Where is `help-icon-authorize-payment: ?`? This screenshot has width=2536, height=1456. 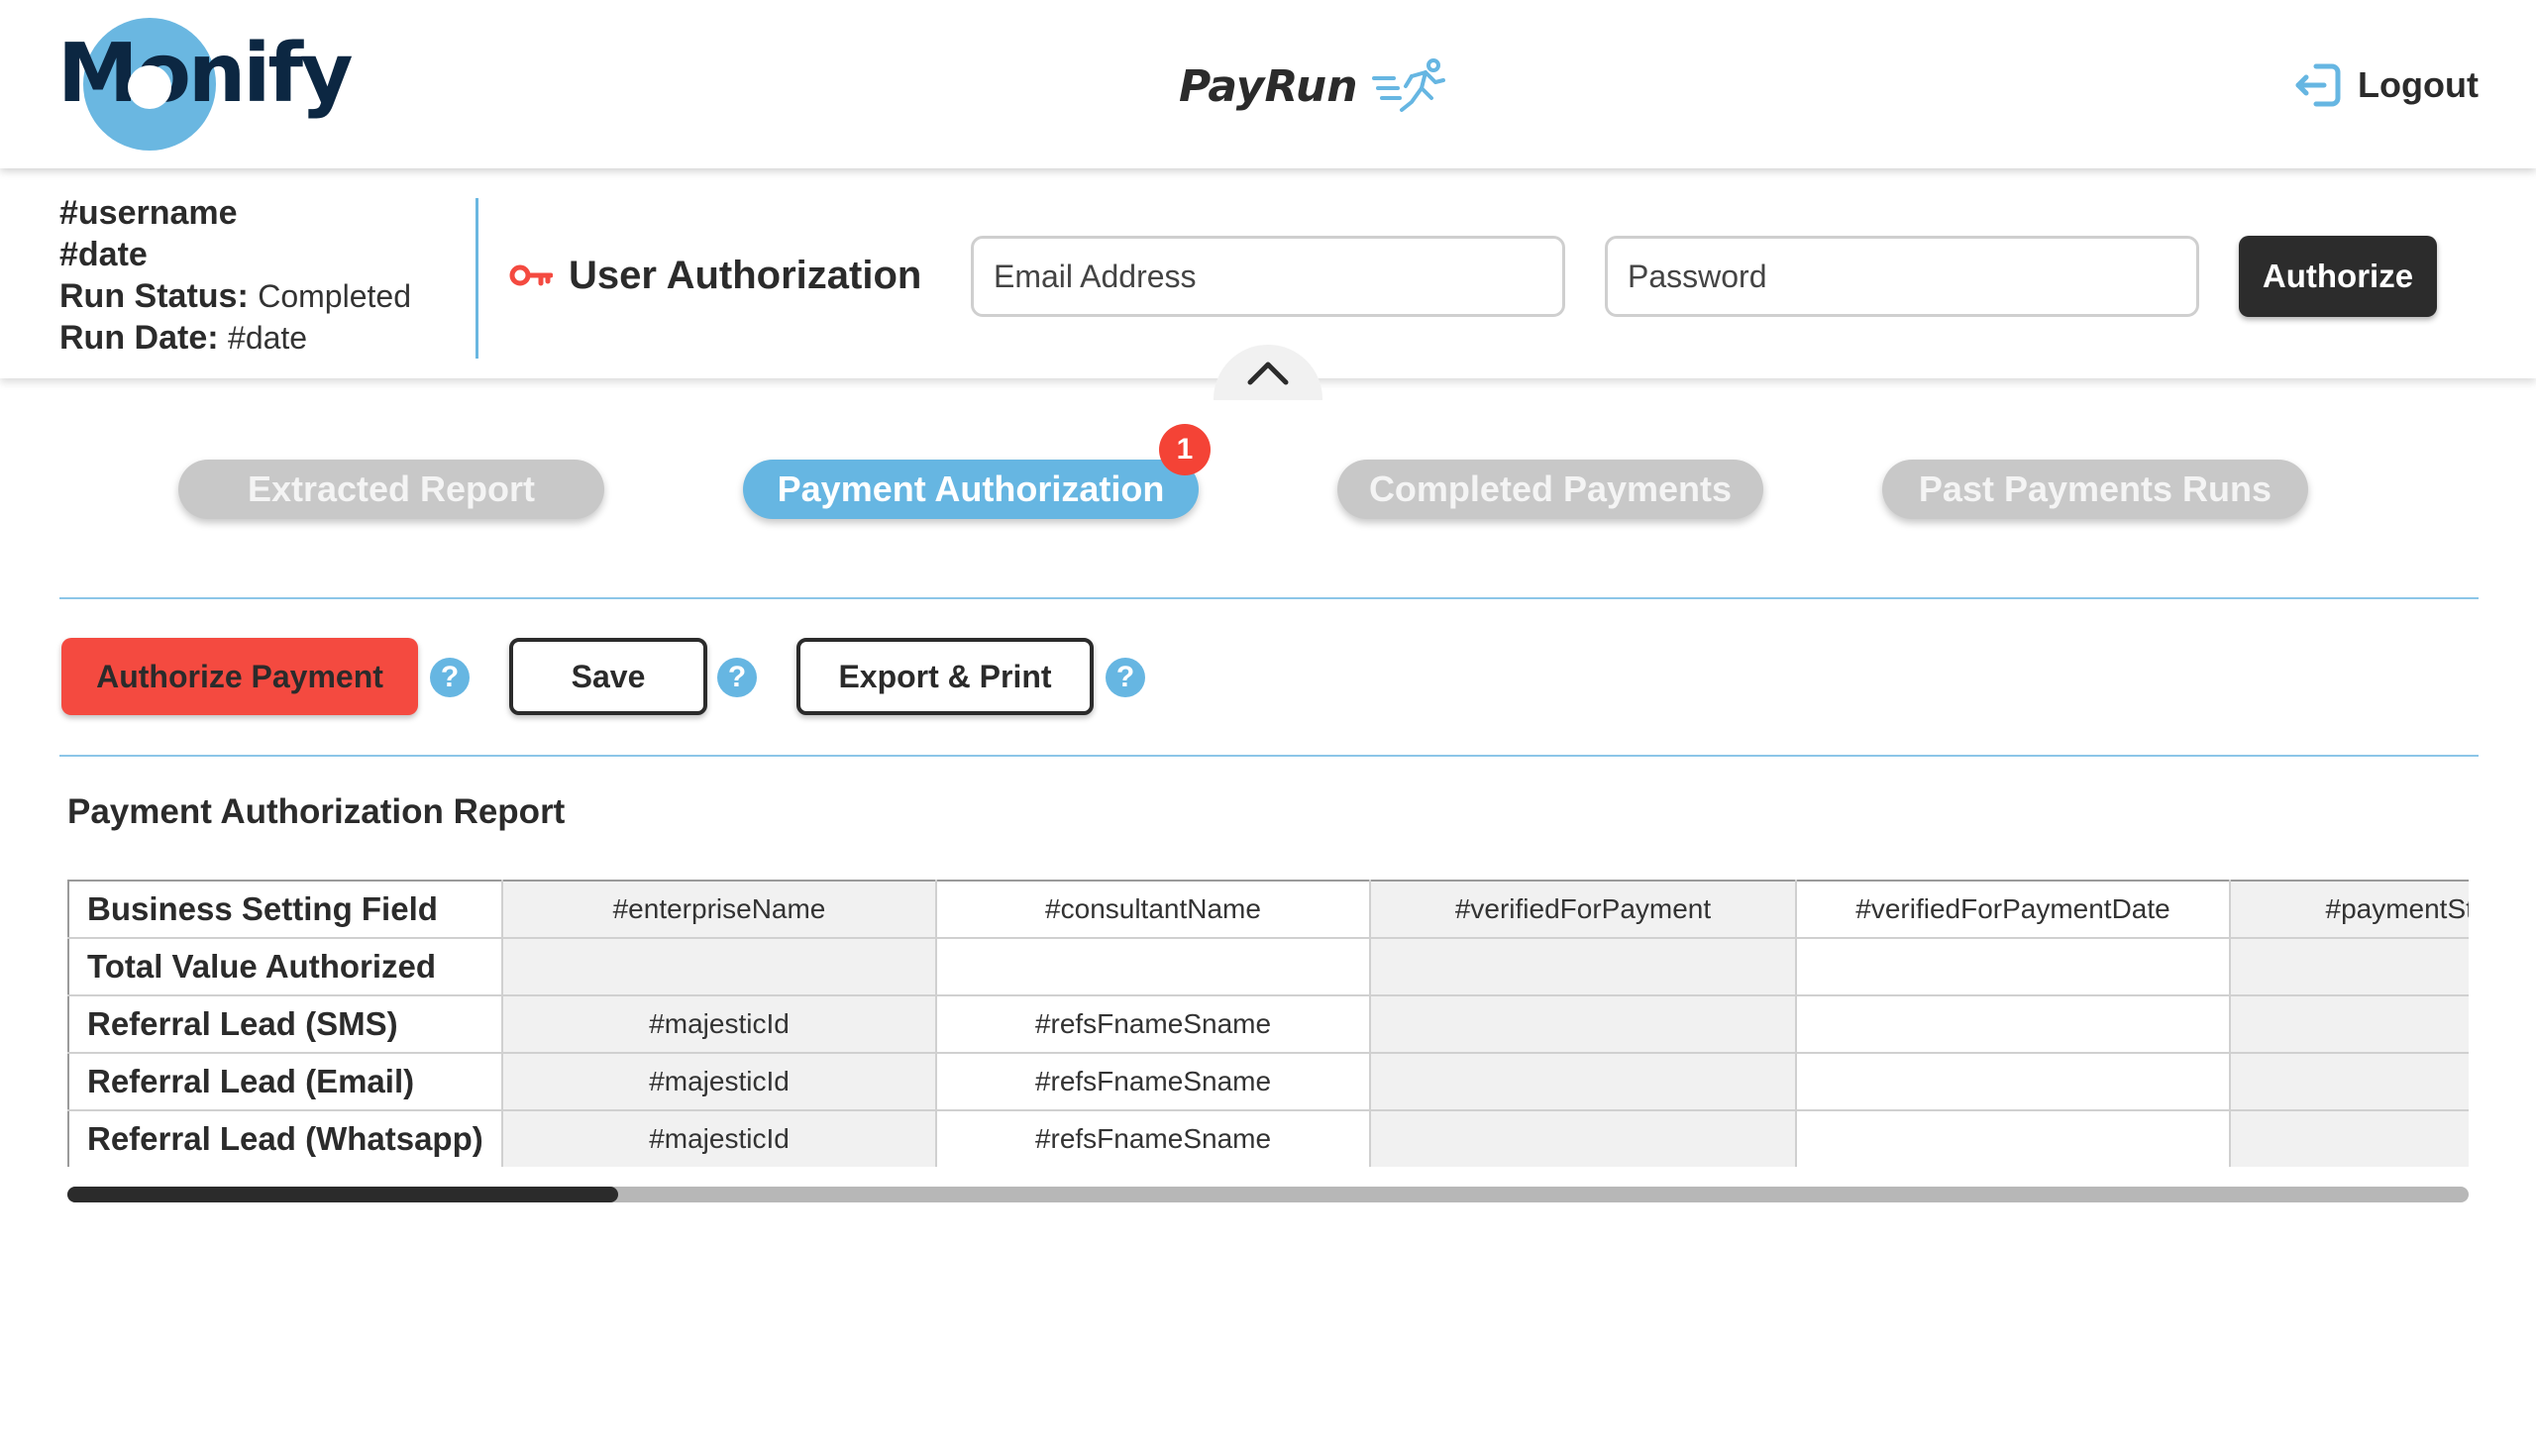
help-icon-authorize-payment: ? is located at coordinates (450, 677).